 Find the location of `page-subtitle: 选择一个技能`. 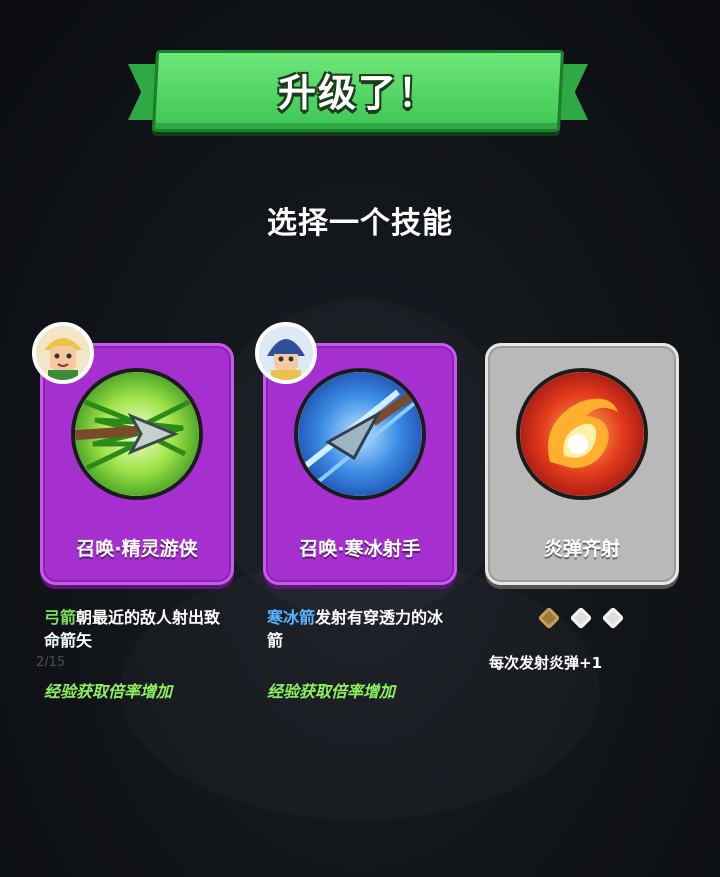

page-subtitle: 选择一个技能 is located at coordinates (360, 223).